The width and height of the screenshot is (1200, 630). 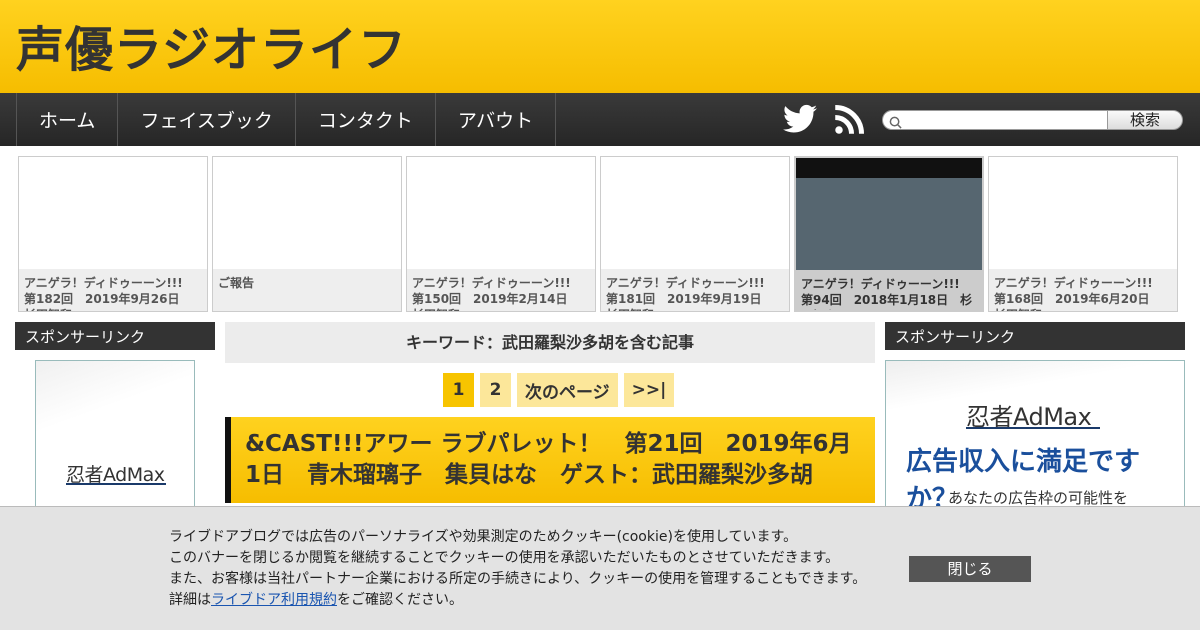 What do you see at coordinates (1038, 498) in the screenshot?
I see `ad-subtext: あなたの広告枠の可能性を` at bounding box center [1038, 498].